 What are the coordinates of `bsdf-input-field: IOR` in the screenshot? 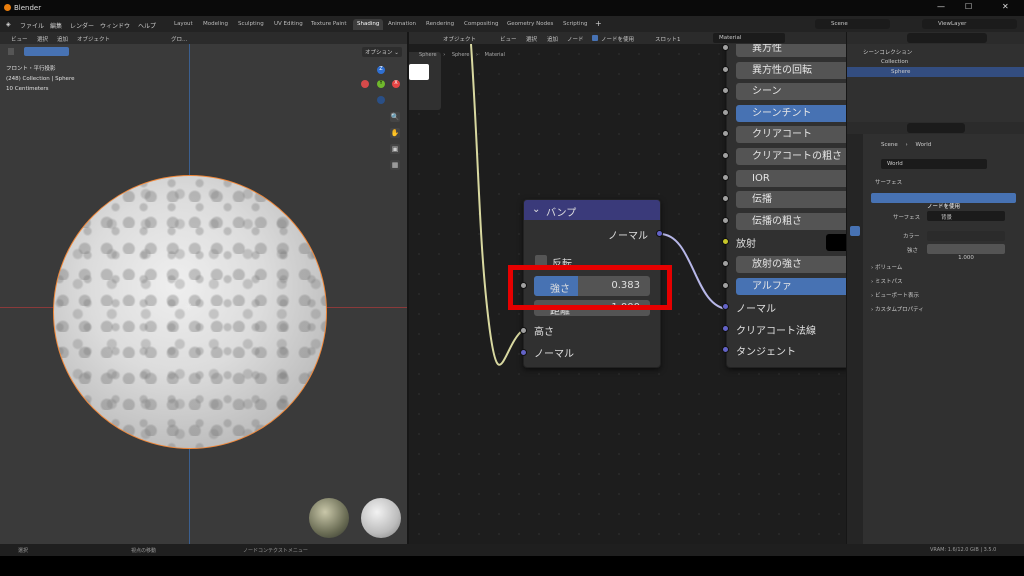 It's located at (791, 178).